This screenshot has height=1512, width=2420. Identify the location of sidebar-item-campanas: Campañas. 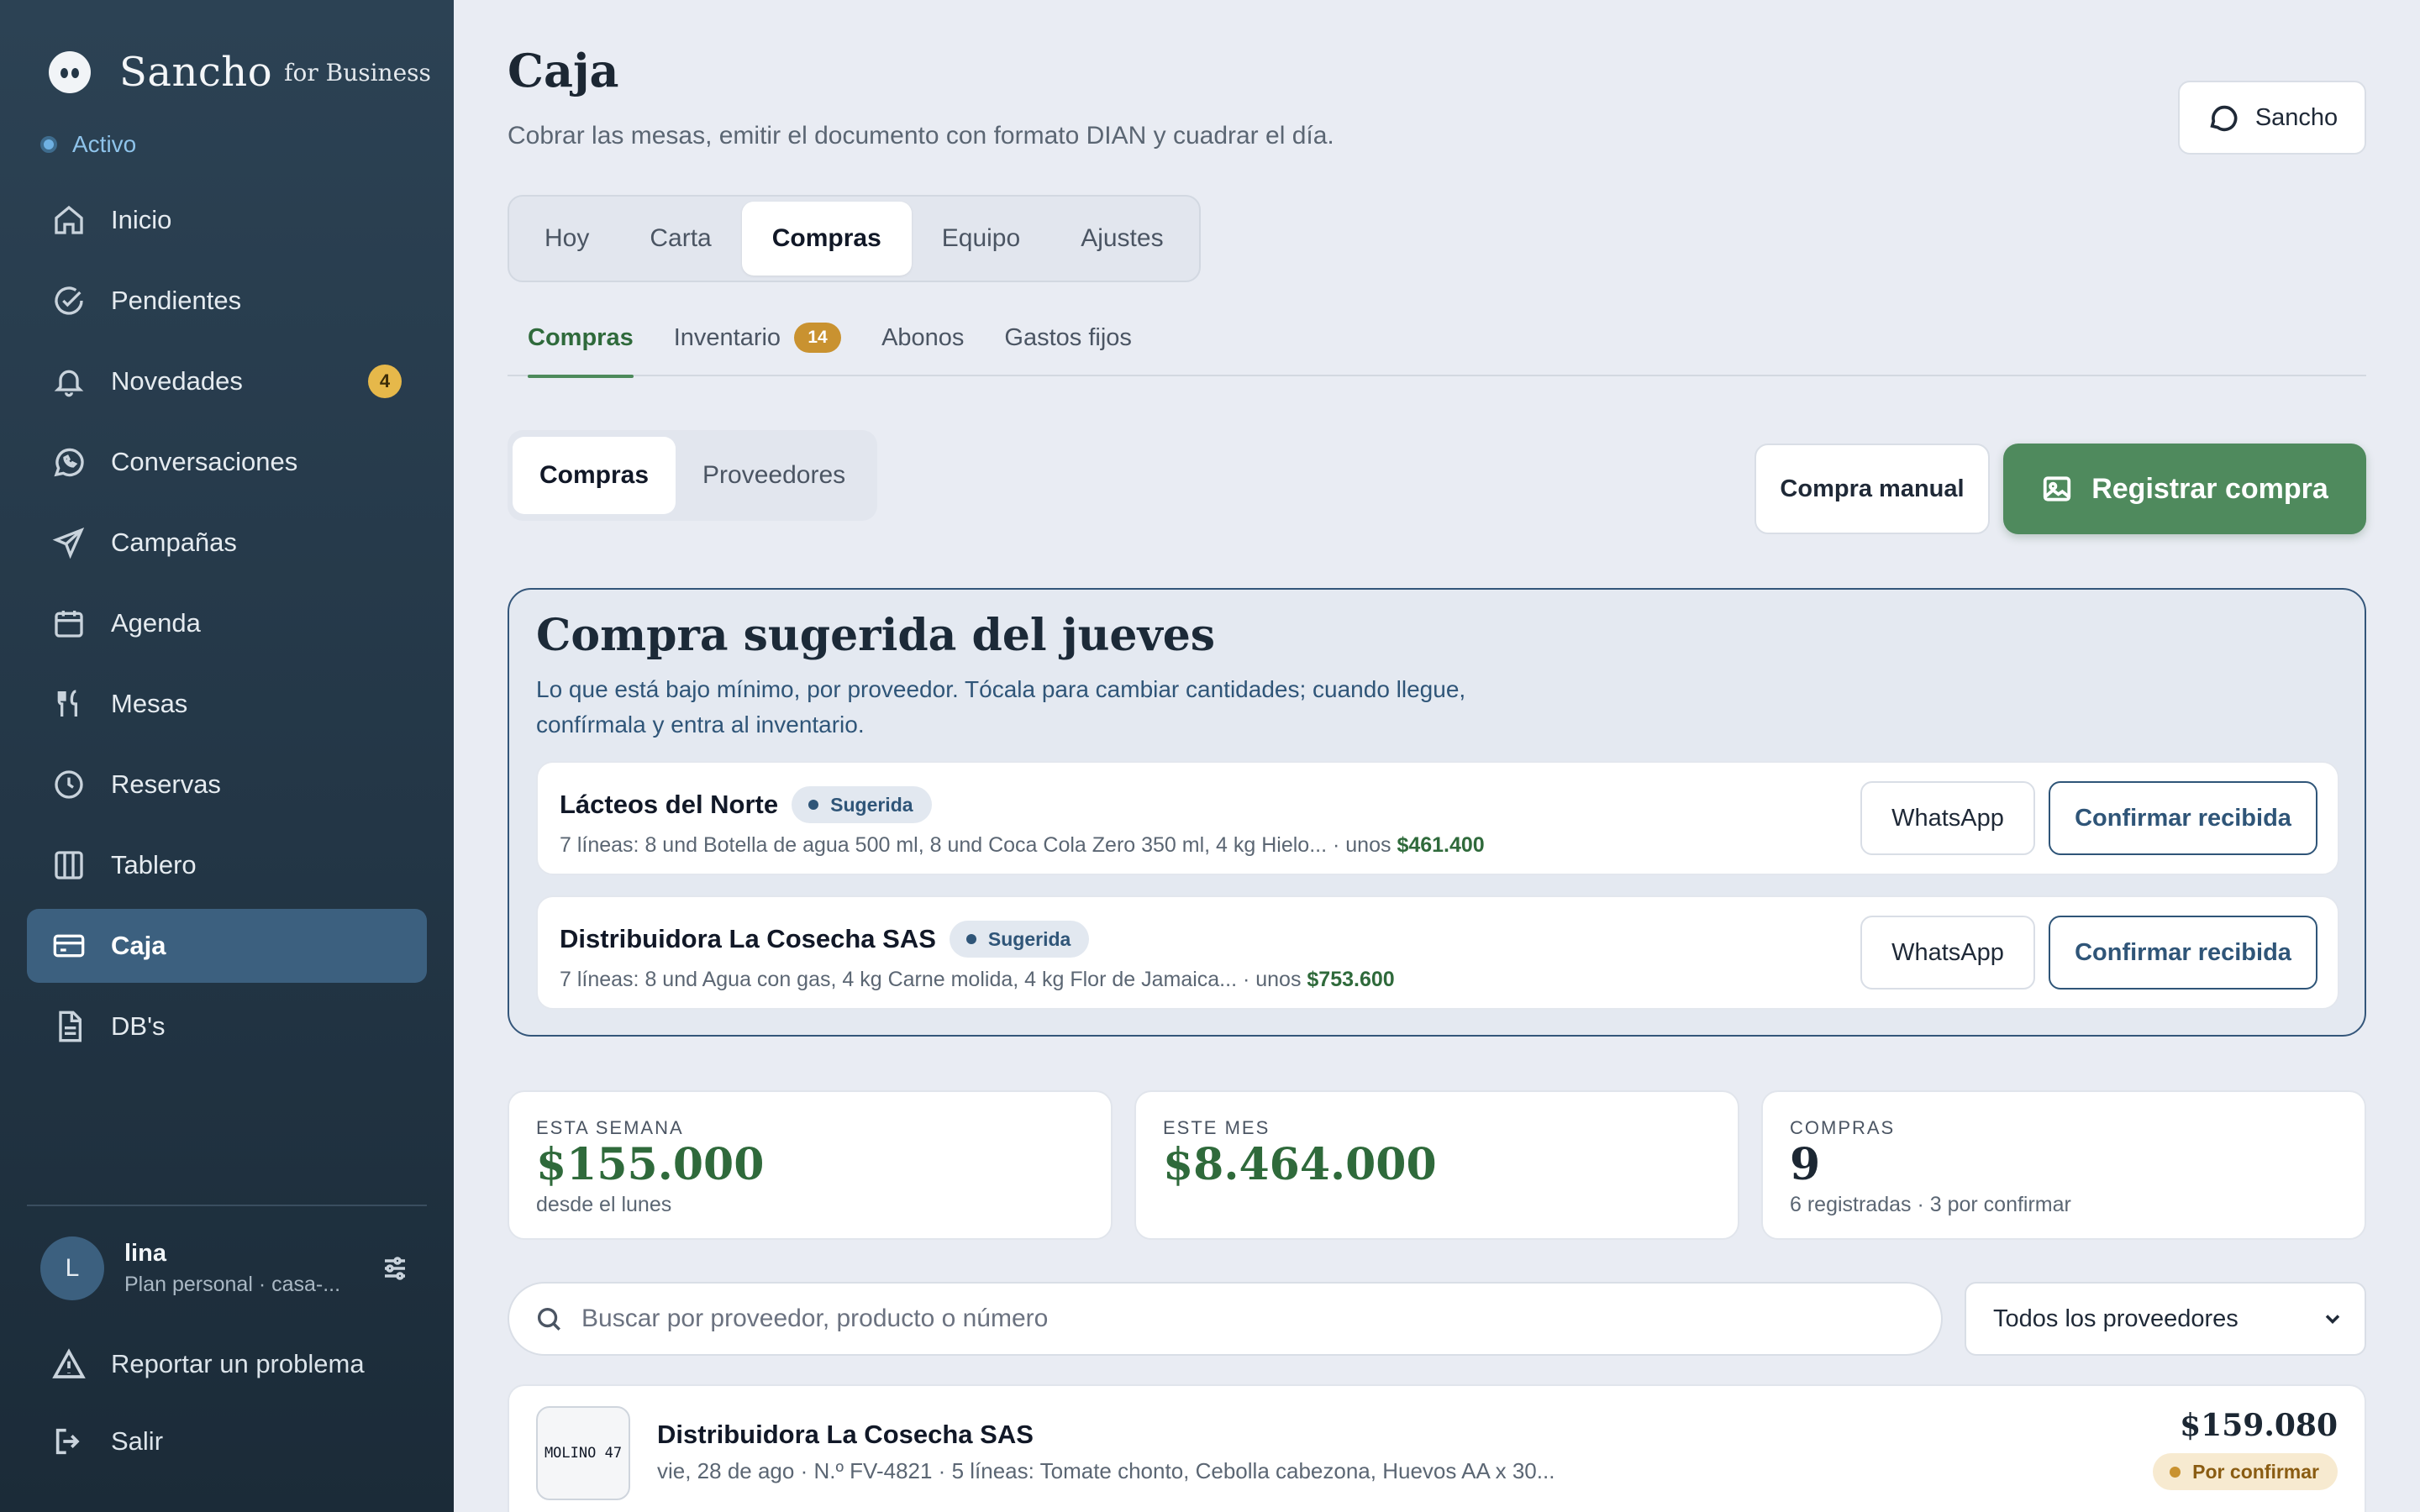
(227, 543).